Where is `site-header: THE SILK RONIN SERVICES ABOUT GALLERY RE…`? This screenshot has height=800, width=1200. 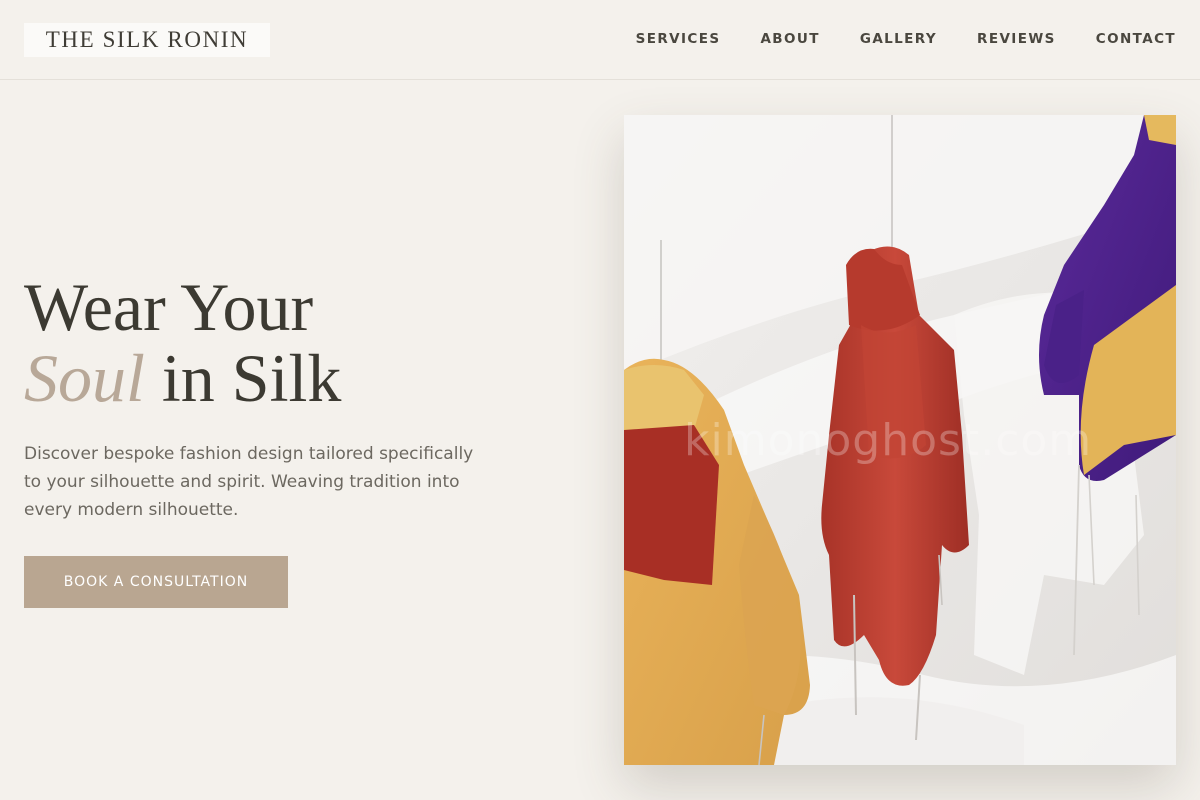 site-header: THE SILK RONIN SERVICES ABOUT GALLERY RE… is located at coordinates (600, 40).